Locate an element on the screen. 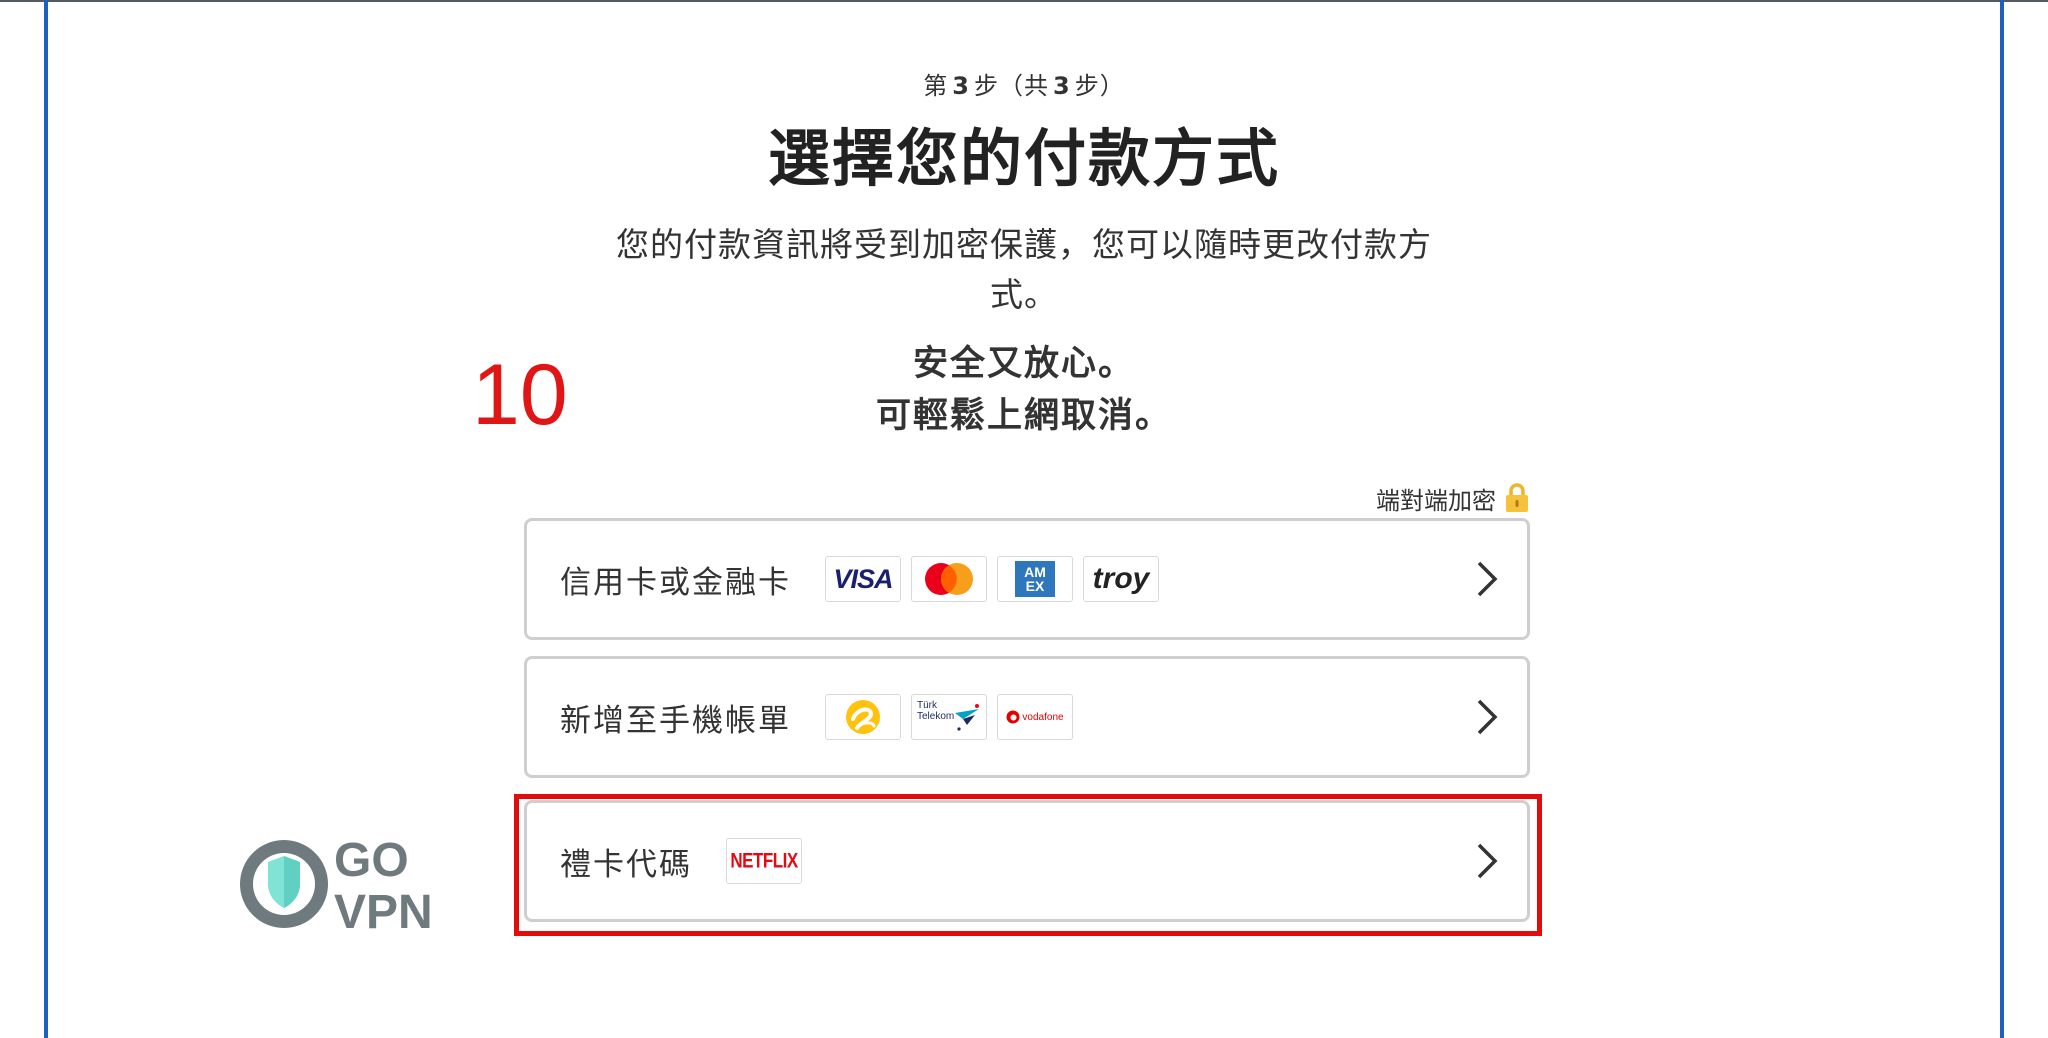  step-current: 3 is located at coordinates (961, 86).